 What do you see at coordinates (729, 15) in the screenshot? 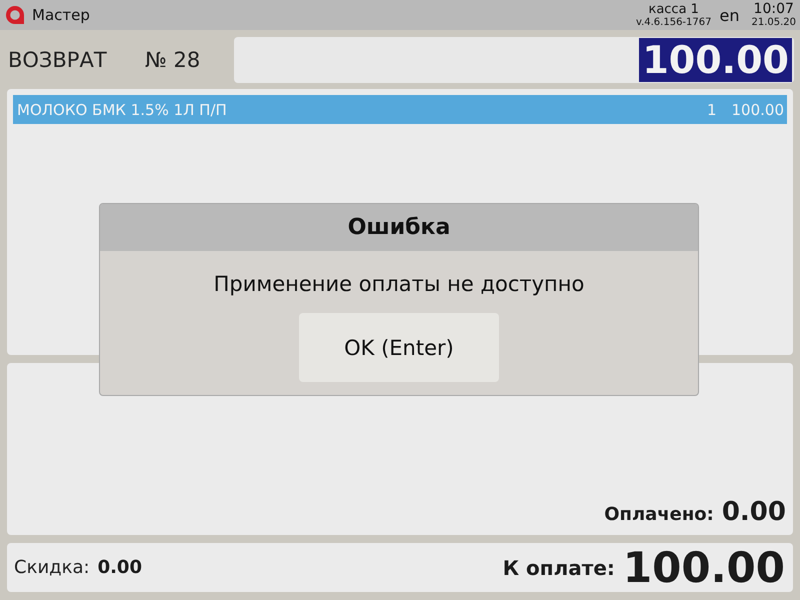
I see `language-indicator: en` at bounding box center [729, 15].